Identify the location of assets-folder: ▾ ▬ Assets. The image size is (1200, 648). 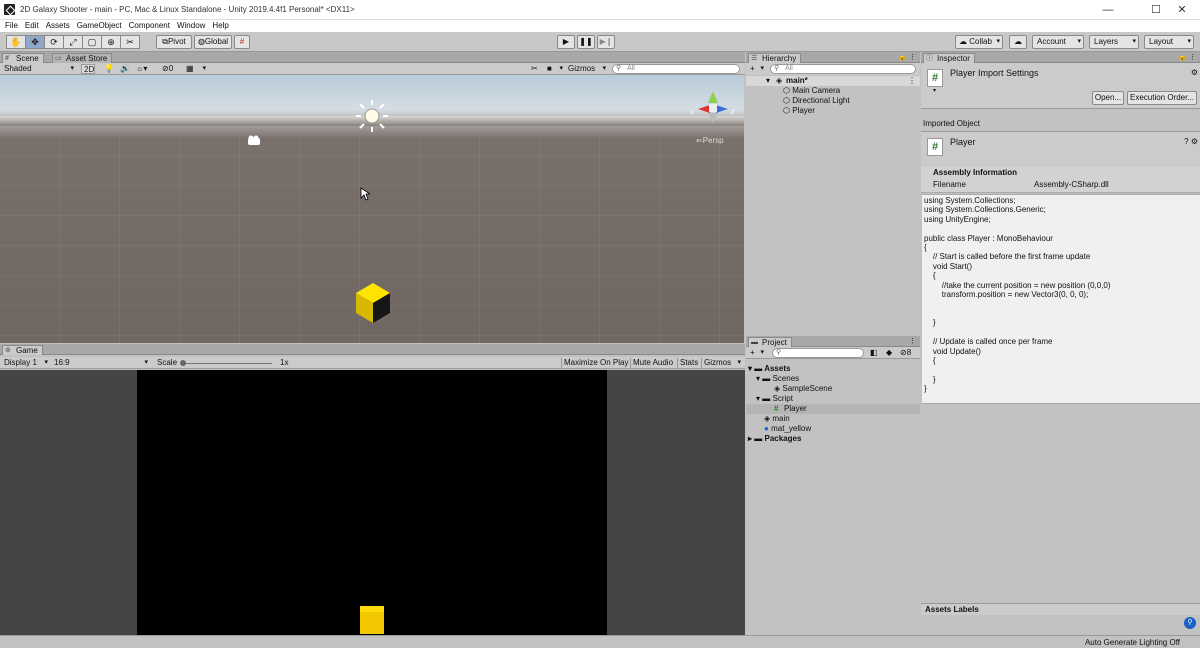
(769, 369).